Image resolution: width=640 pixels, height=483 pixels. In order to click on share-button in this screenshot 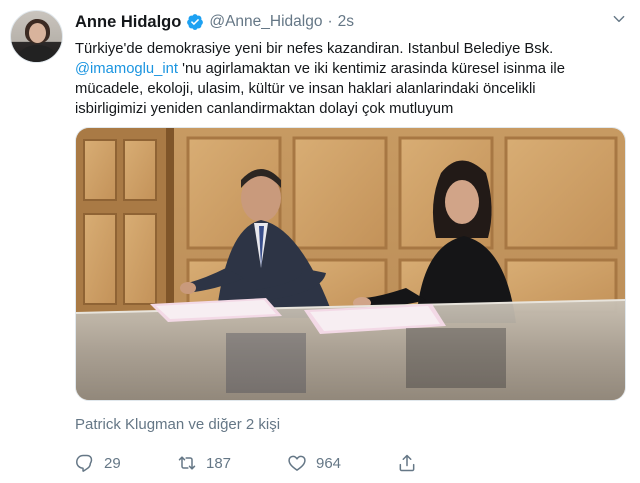, I will do `click(411, 463)`.